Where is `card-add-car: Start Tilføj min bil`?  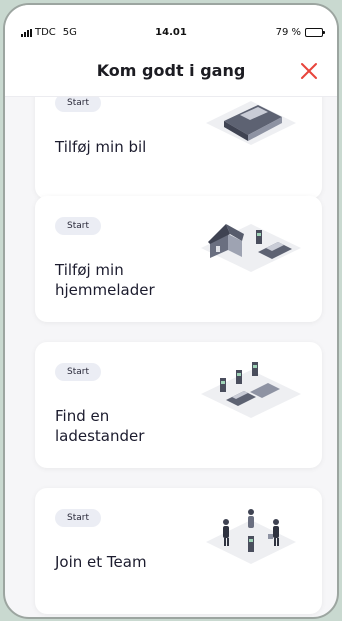 card-add-car: Start Tilføj min bil is located at coordinates (178, 148).